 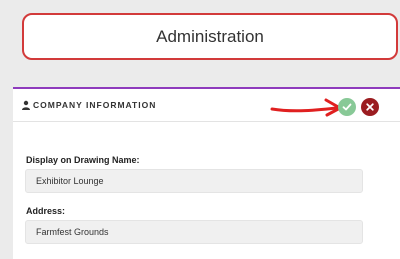 I want to click on display-name-input: Exhibitor Lounge, so click(x=194, y=181).